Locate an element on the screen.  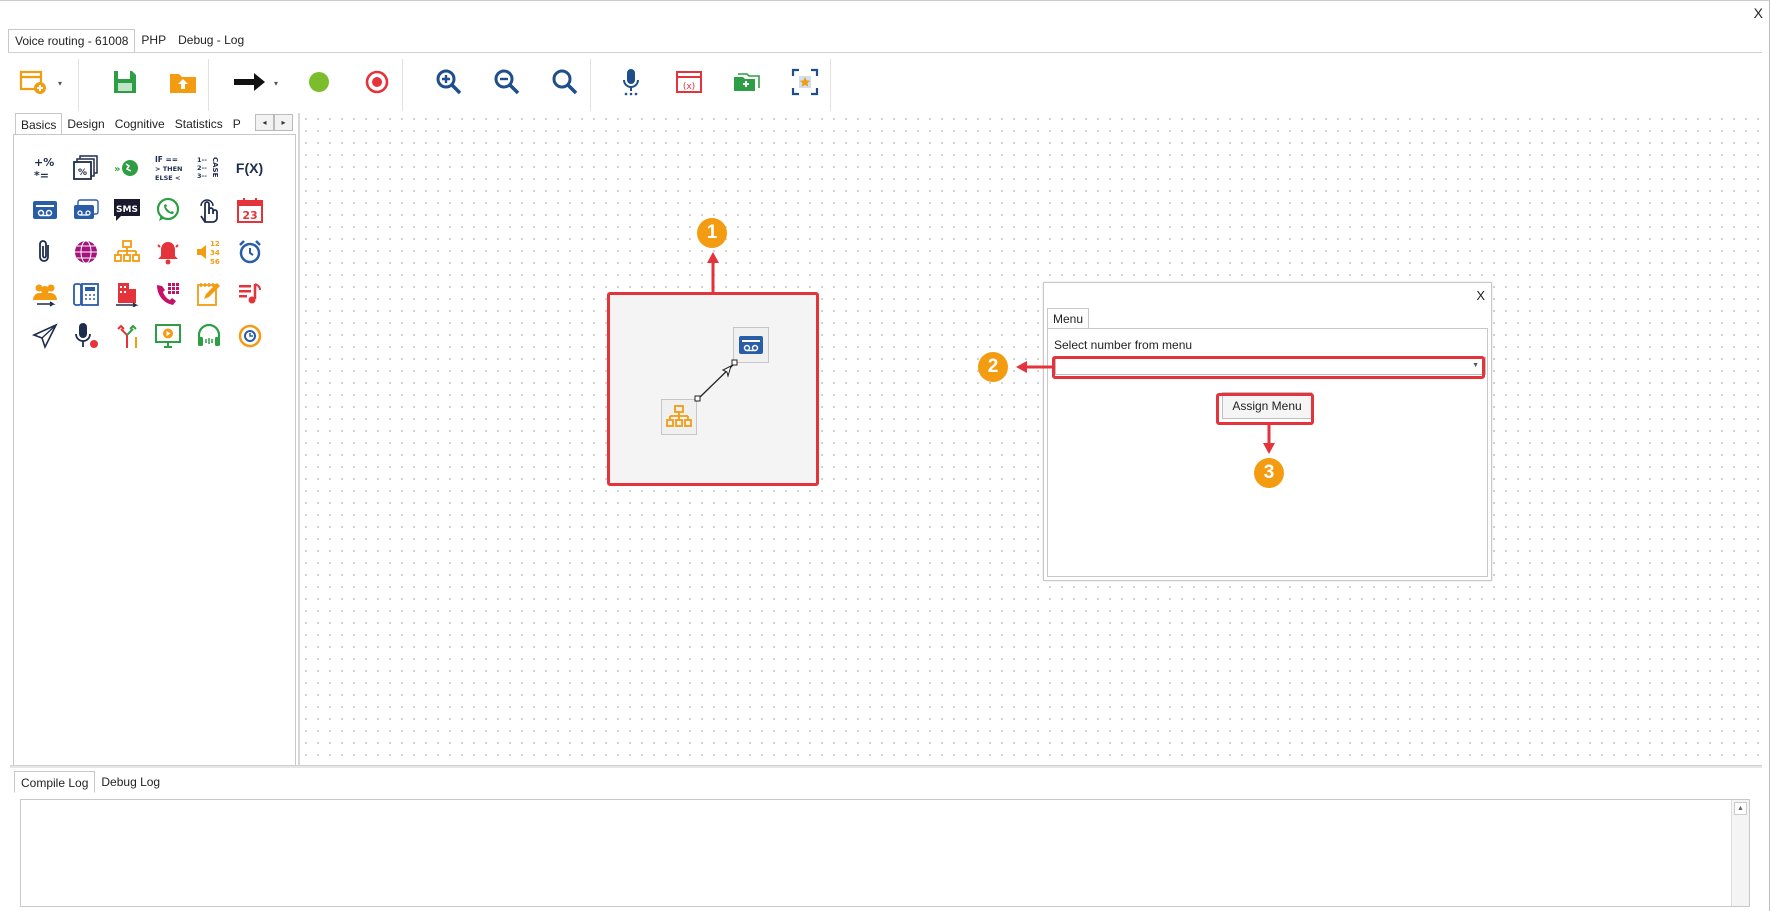
svg-text: 12 is located at coordinates (215, 244).